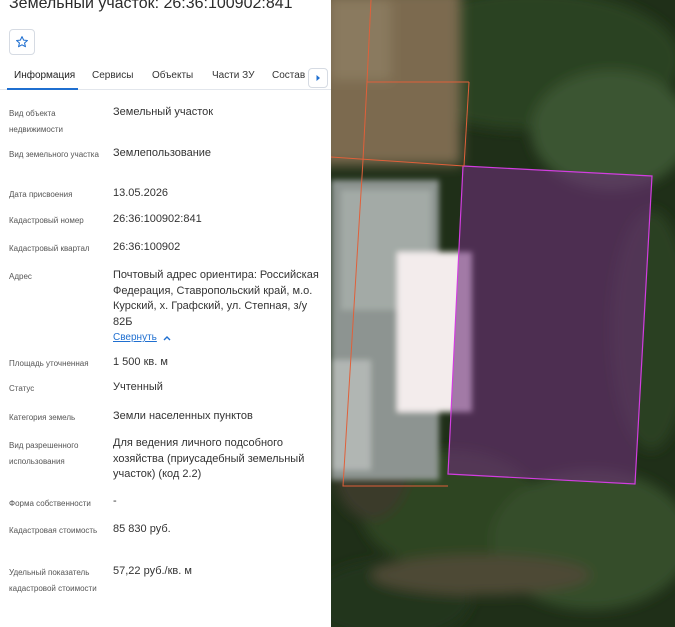 Image resolution: width=675 pixels, height=627 pixels. What do you see at coordinates (42, 417) in the screenshot?
I see `label-land-category: Категория земель` at bounding box center [42, 417].